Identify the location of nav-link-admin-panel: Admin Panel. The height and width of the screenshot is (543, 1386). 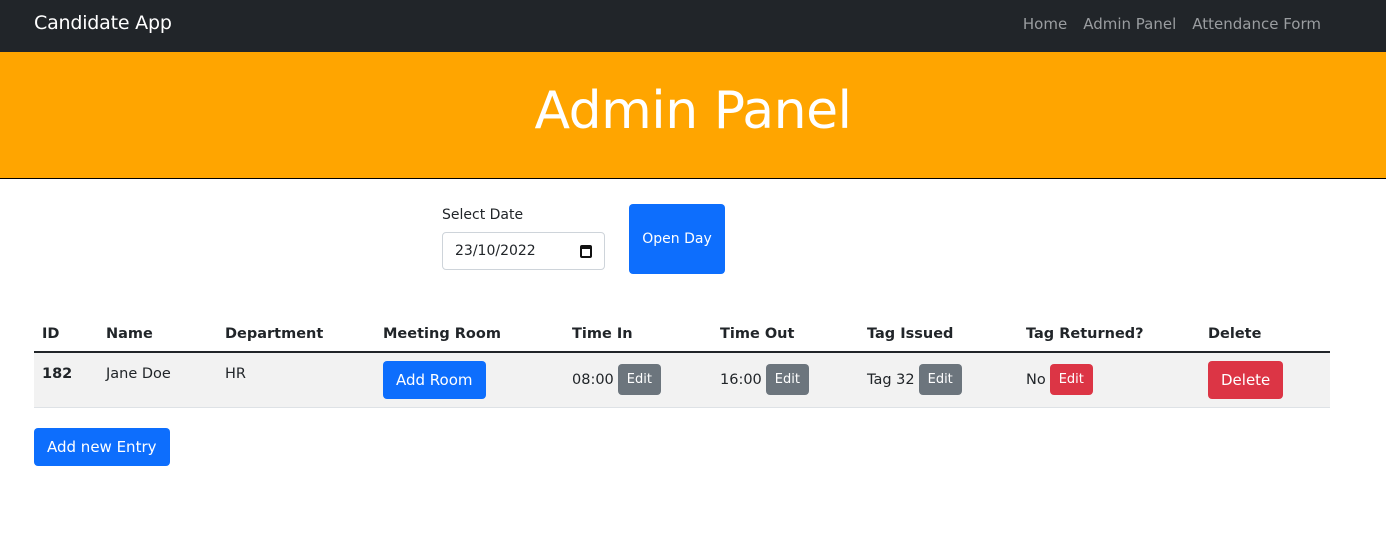
(1129, 24).